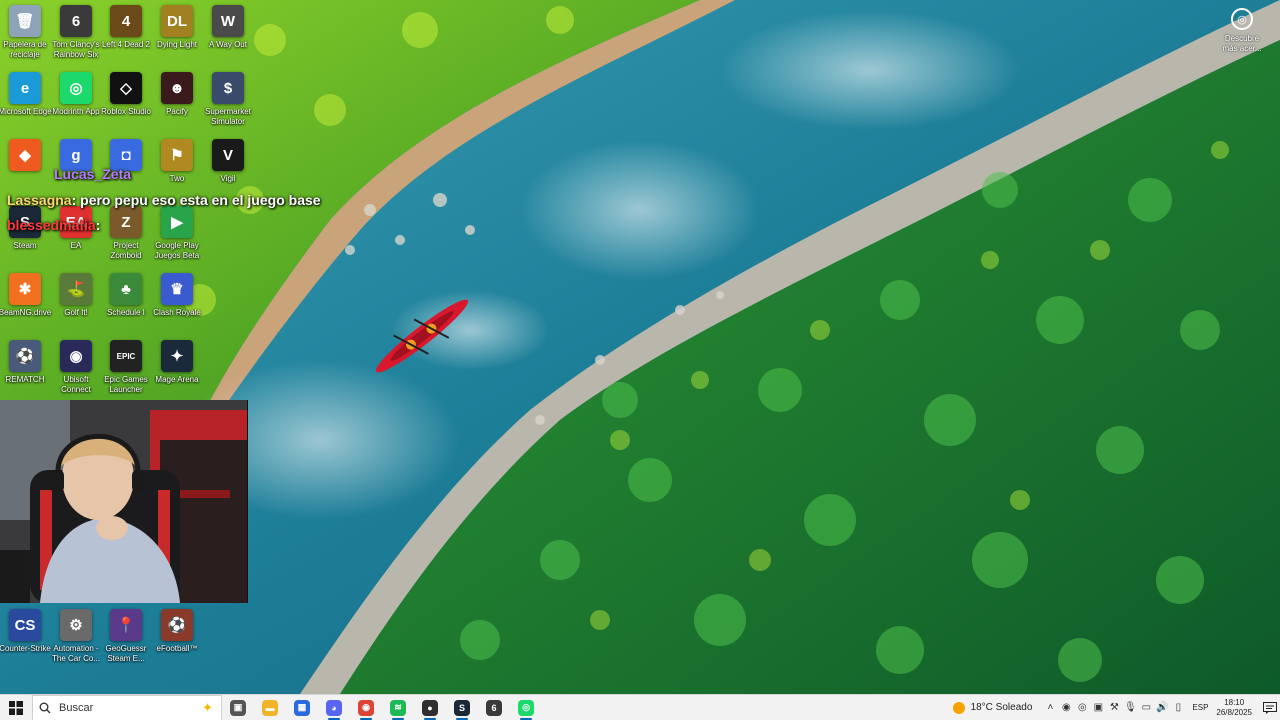 The height and width of the screenshot is (720, 1280). I want to click on taskbar-app-microsoft-store: ▦, so click(302, 707).